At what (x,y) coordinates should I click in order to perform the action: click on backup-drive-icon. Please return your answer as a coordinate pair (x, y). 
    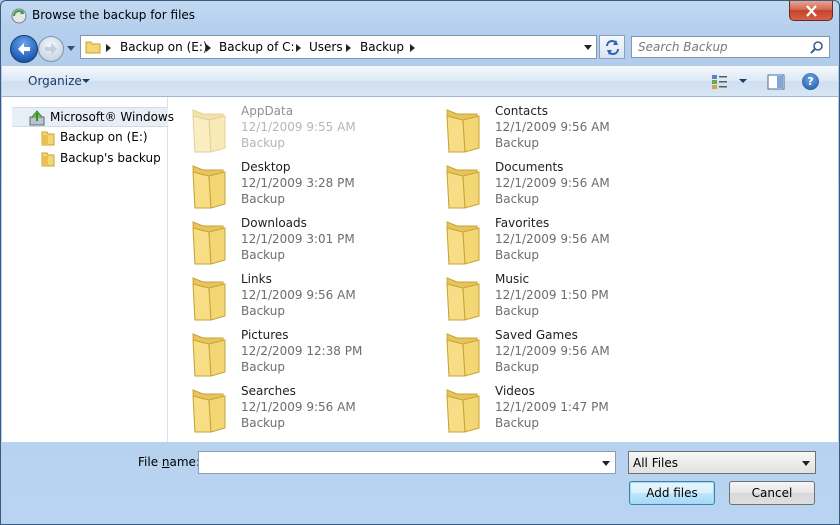
    Looking at the image, I should click on (37, 118).